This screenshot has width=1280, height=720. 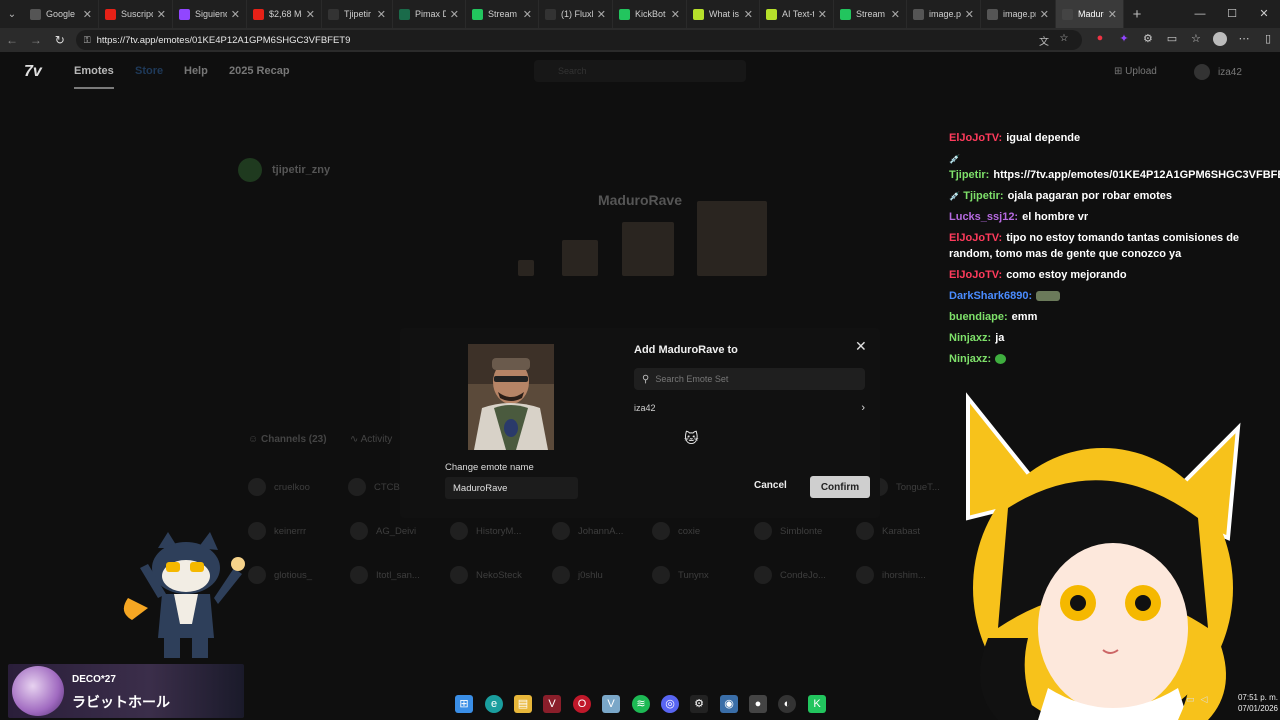 What do you see at coordinates (277, 531) in the screenshot?
I see `channel-item: keinerrr` at bounding box center [277, 531].